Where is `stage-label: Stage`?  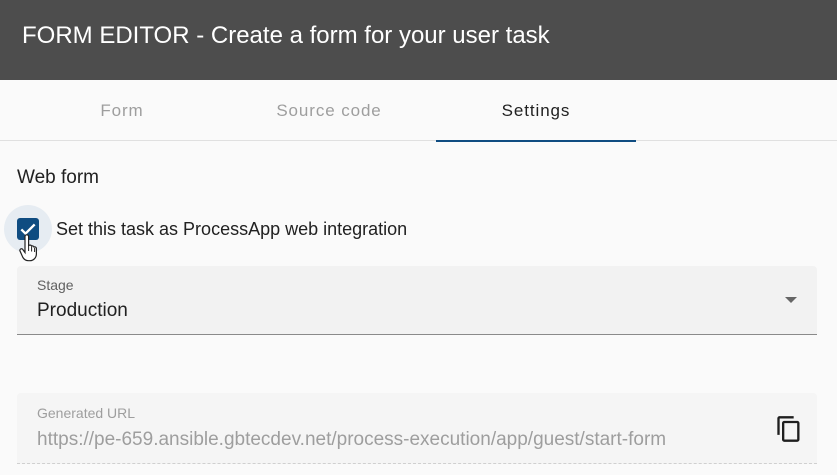
stage-label: Stage is located at coordinates (55, 285).